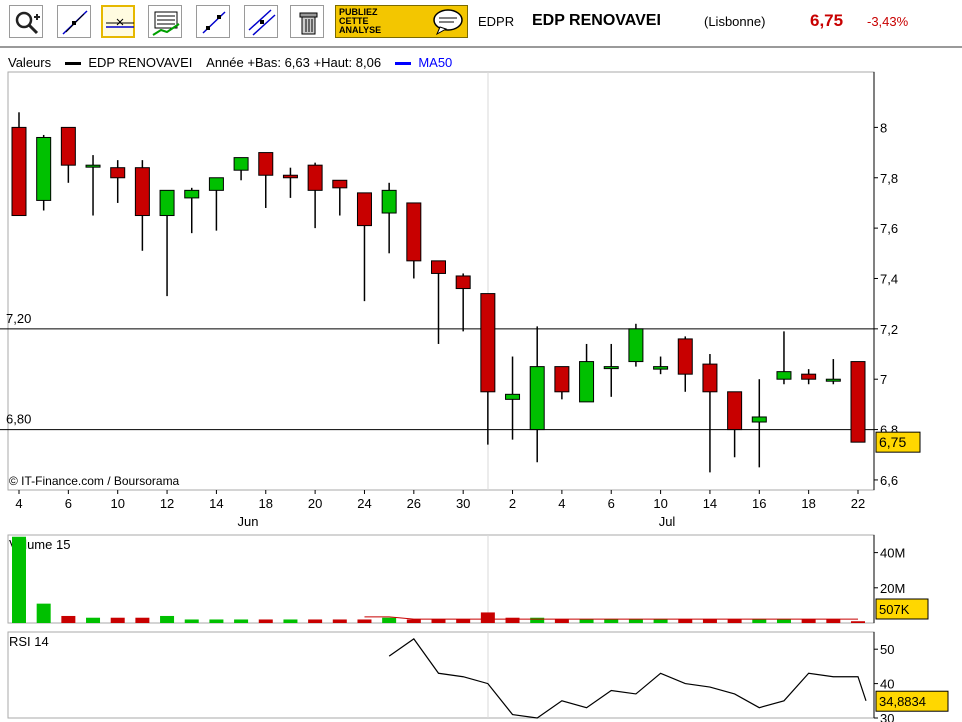 The width and height of the screenshot is (962, 722). What do you see at coordinates (892, 588) in the screenshot?
I see `volume-tick-label: 20M` at bounding box center [892, 588].